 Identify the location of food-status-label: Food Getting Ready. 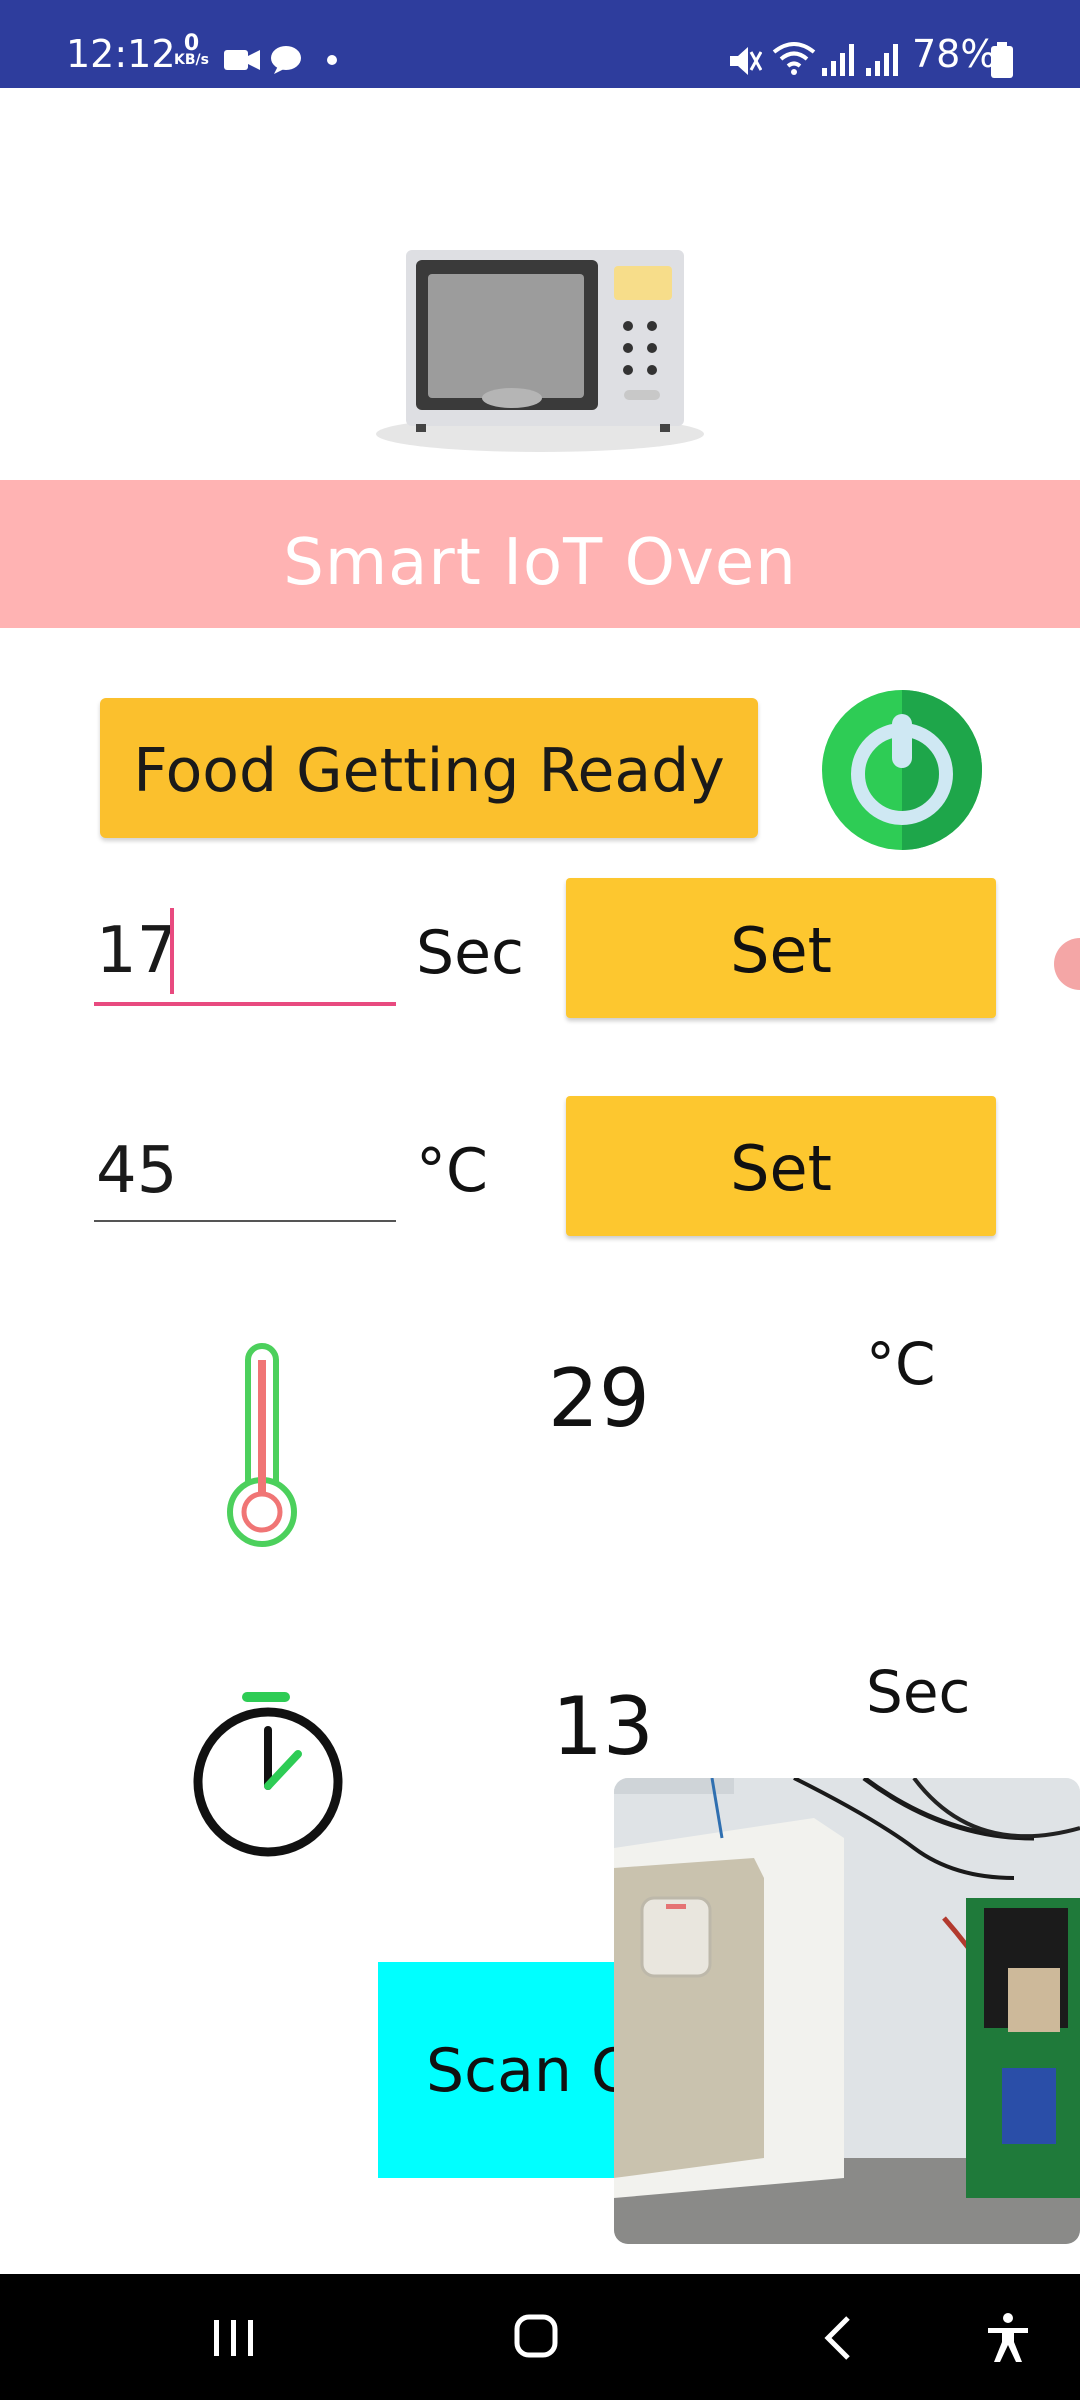
(429, 771).